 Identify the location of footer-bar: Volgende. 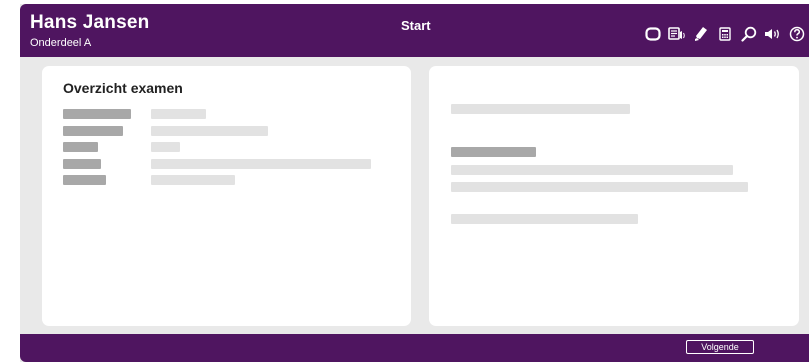
(414, 348).